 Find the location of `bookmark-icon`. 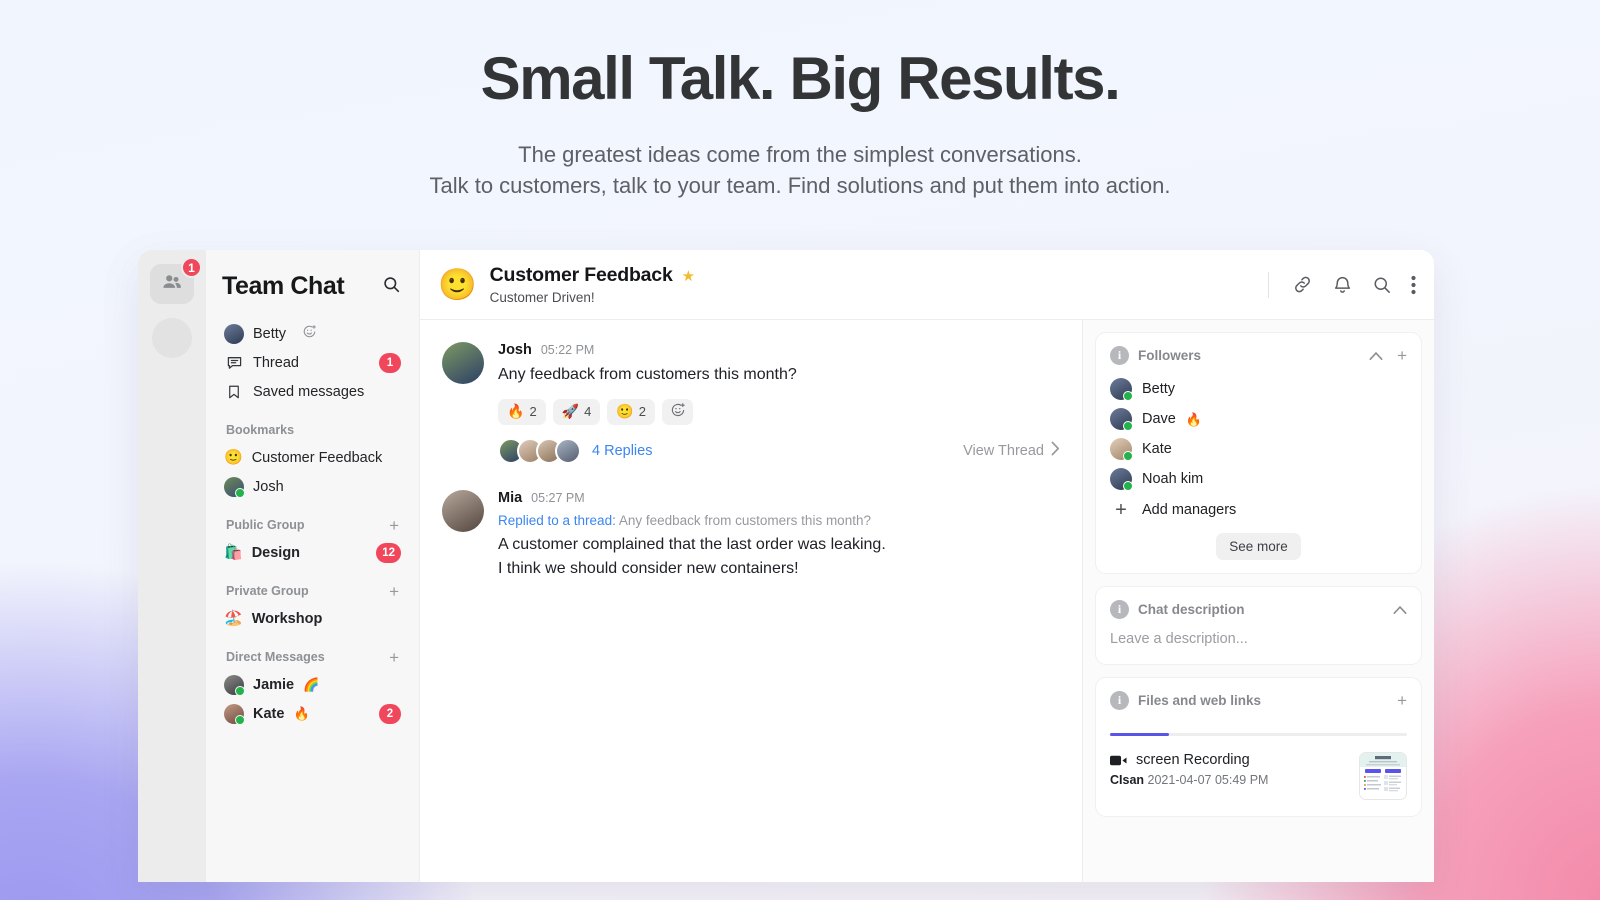

bookmark-icon is located at coordinates (234, 392).